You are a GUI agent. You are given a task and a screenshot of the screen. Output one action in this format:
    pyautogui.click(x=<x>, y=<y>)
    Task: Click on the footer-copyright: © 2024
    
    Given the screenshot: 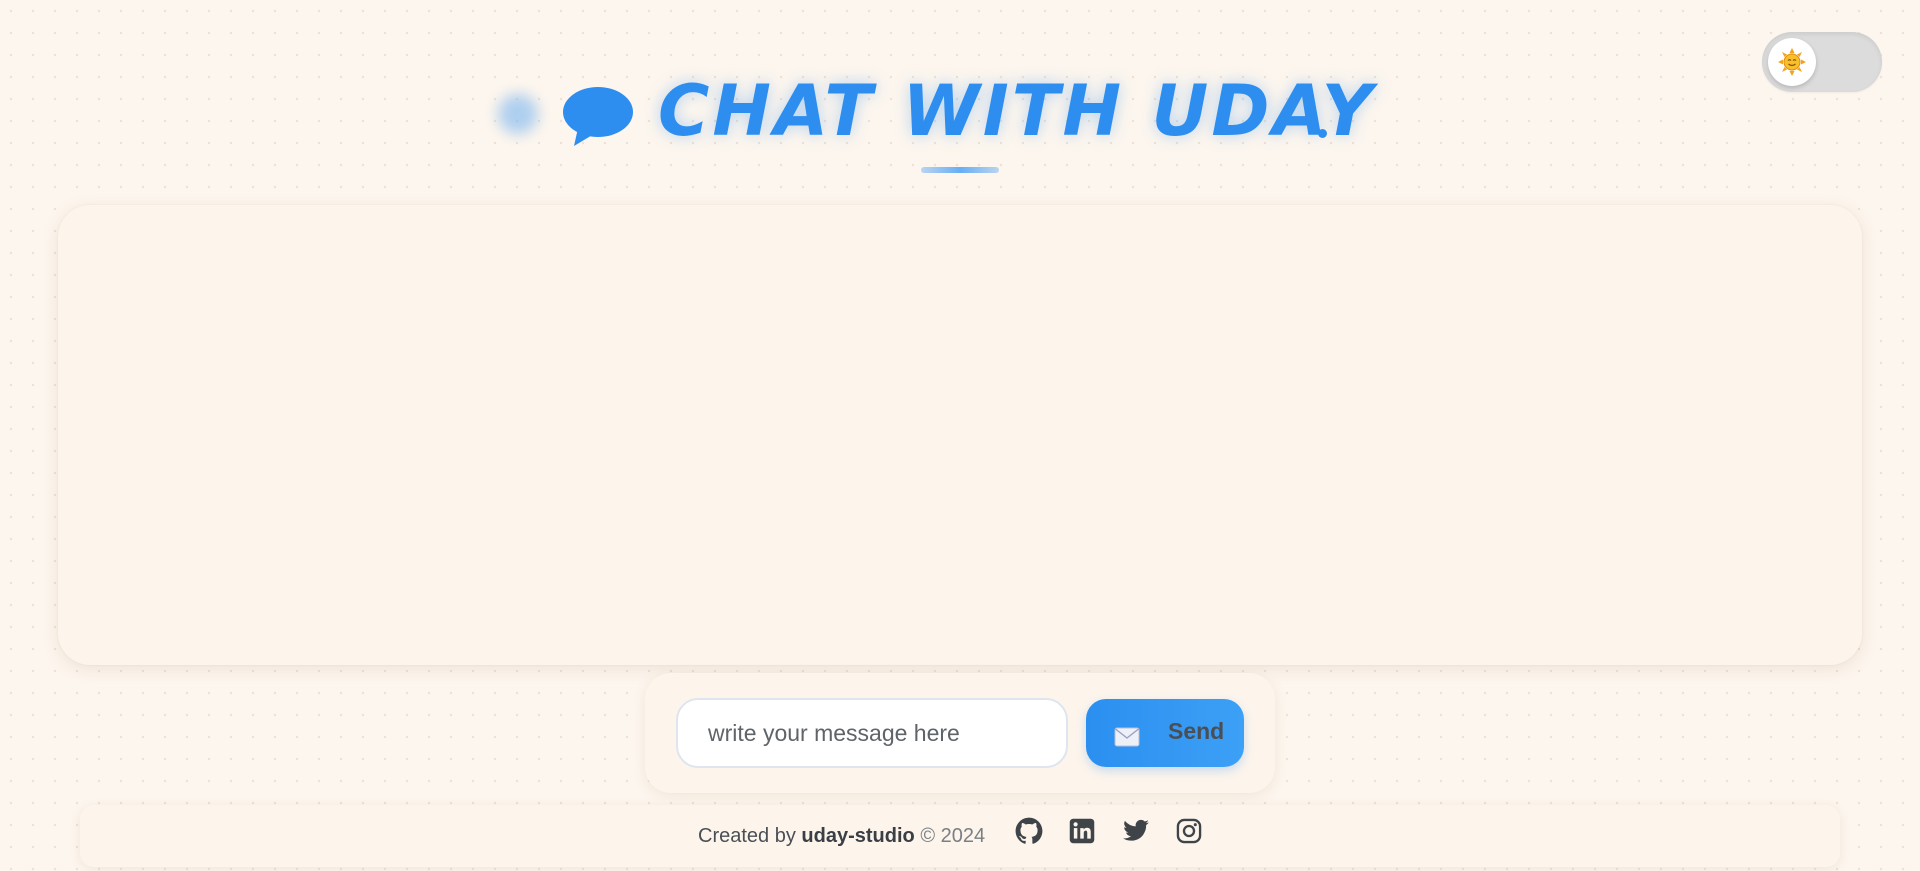 What is the action you would take?
    pyautogui.click(x=953, y=836)
    